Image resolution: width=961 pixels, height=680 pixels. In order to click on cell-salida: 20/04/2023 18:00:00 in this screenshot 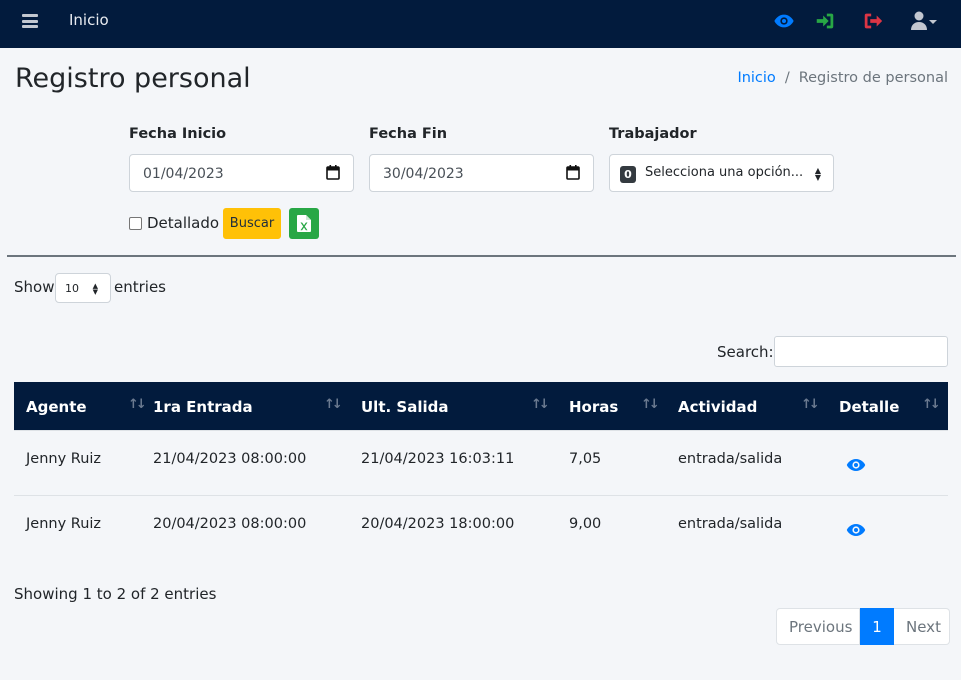, I will do `click(438, 524)`.